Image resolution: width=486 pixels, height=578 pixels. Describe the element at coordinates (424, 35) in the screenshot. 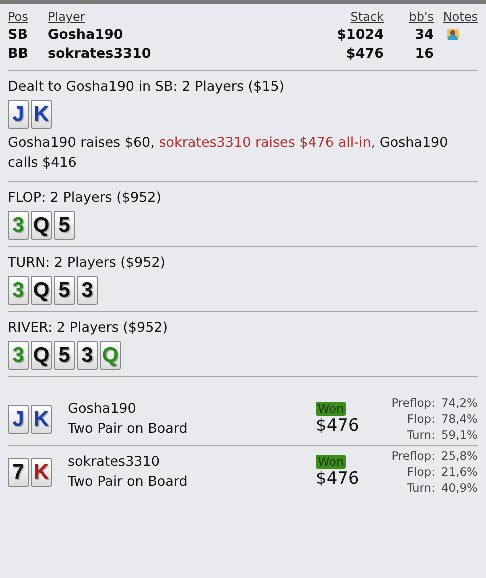

I see `table-cell-text: 34` at that location.